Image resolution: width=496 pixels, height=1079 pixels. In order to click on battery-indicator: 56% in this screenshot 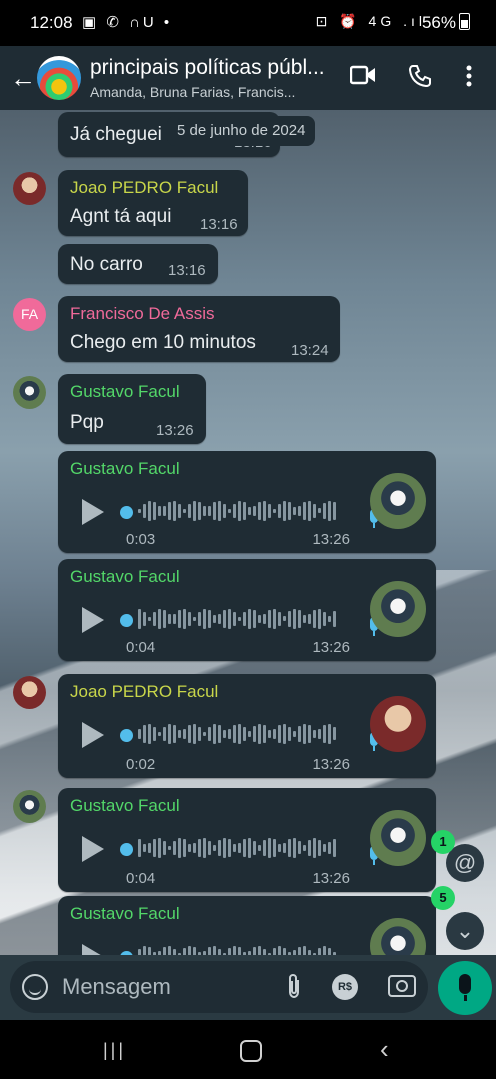, I will do `click(446, 23)`.